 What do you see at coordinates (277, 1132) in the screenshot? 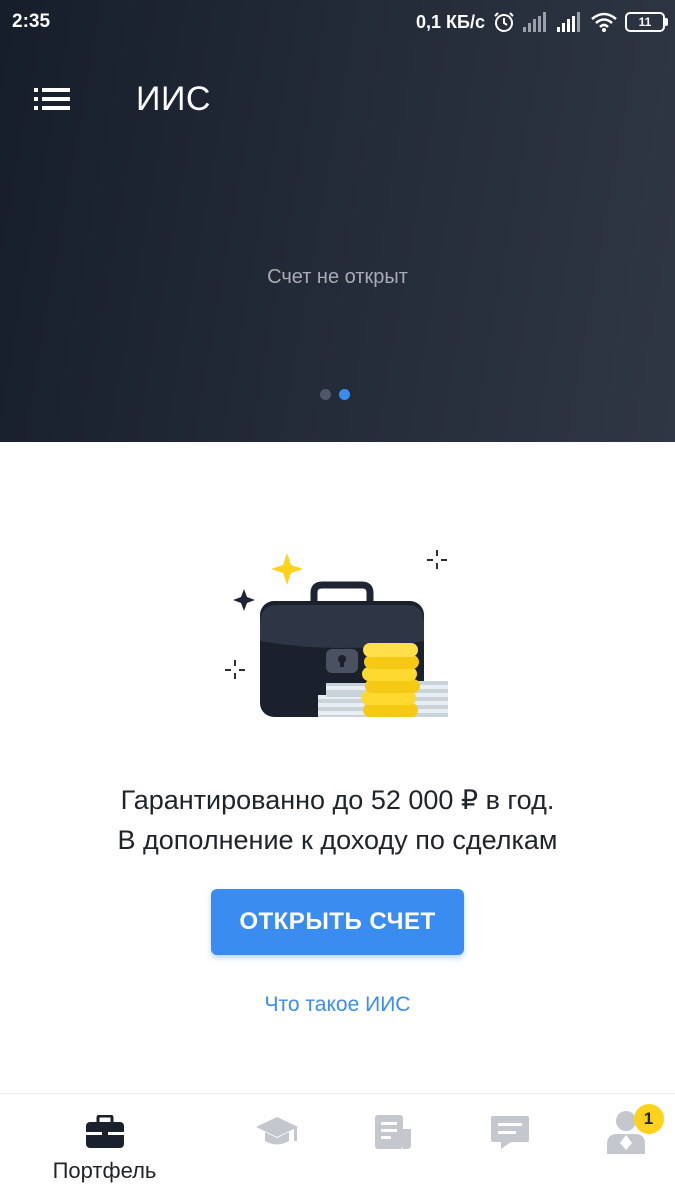
I see `graduation-cap-icon` at bounding box center [277, 1132].